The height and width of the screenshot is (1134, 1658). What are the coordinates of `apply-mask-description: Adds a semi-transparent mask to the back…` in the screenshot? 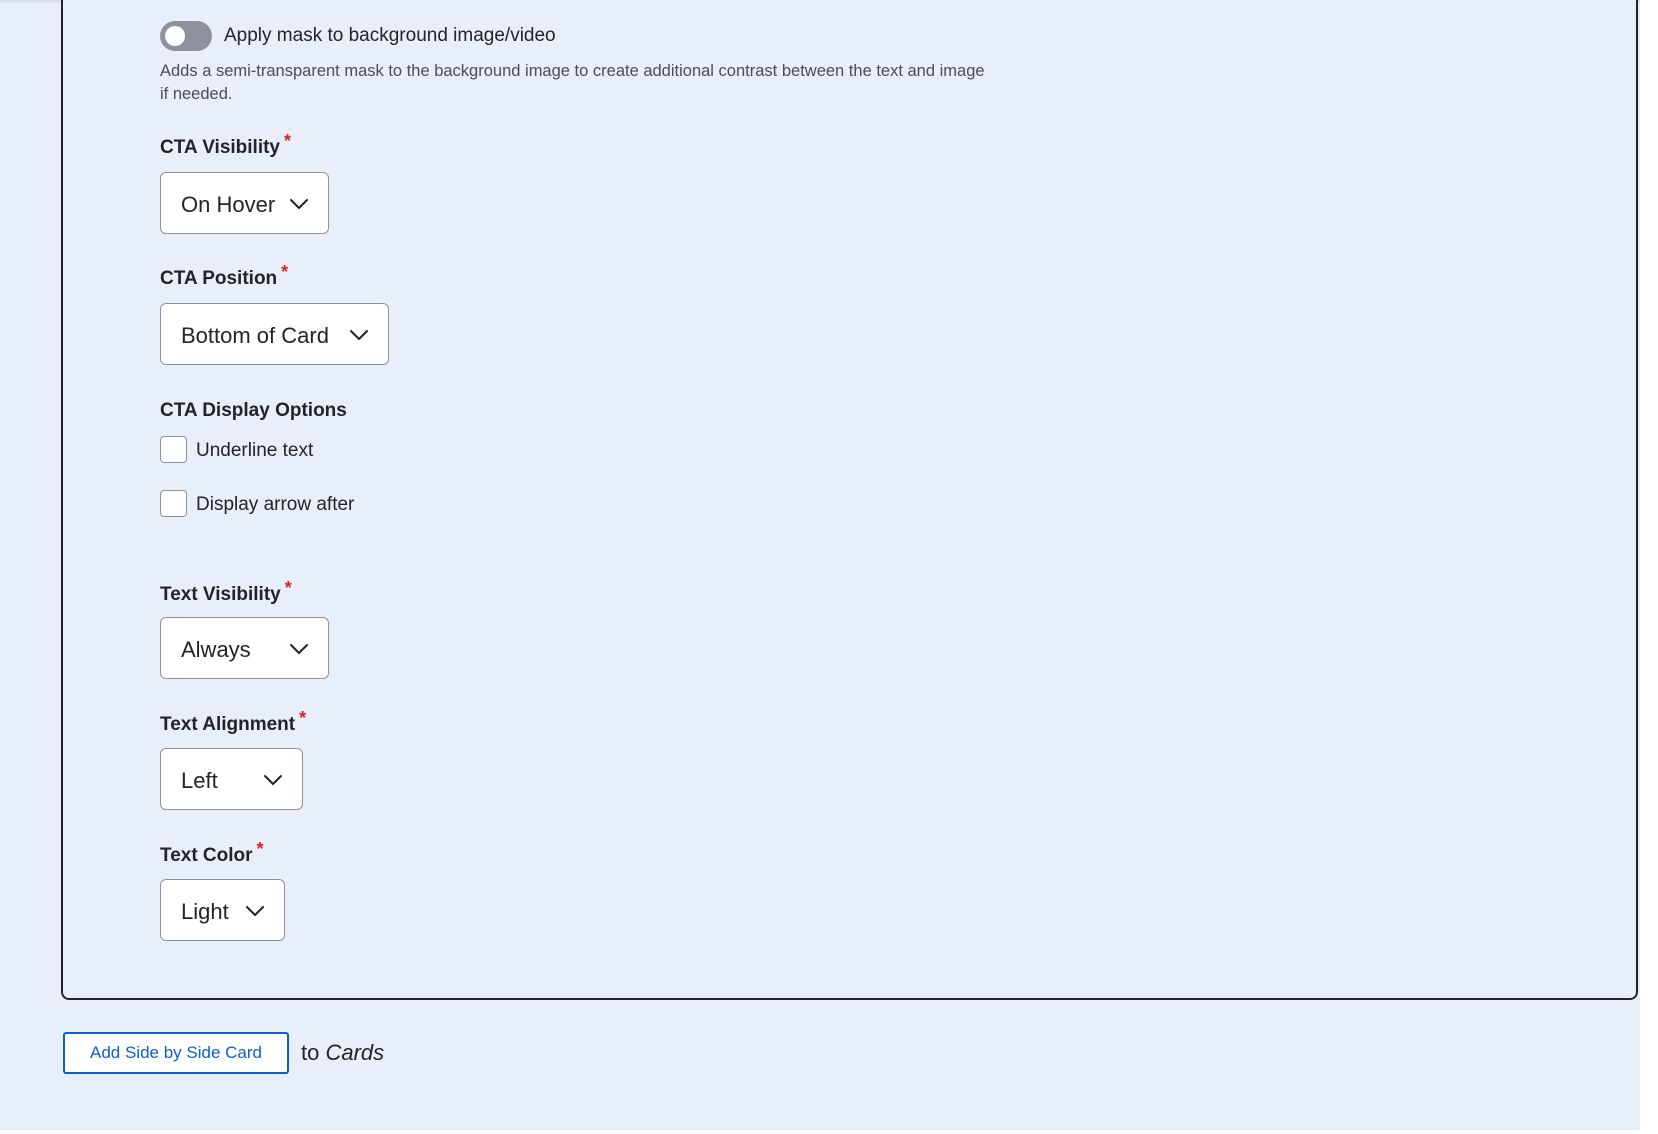 It's located at (572, 82).